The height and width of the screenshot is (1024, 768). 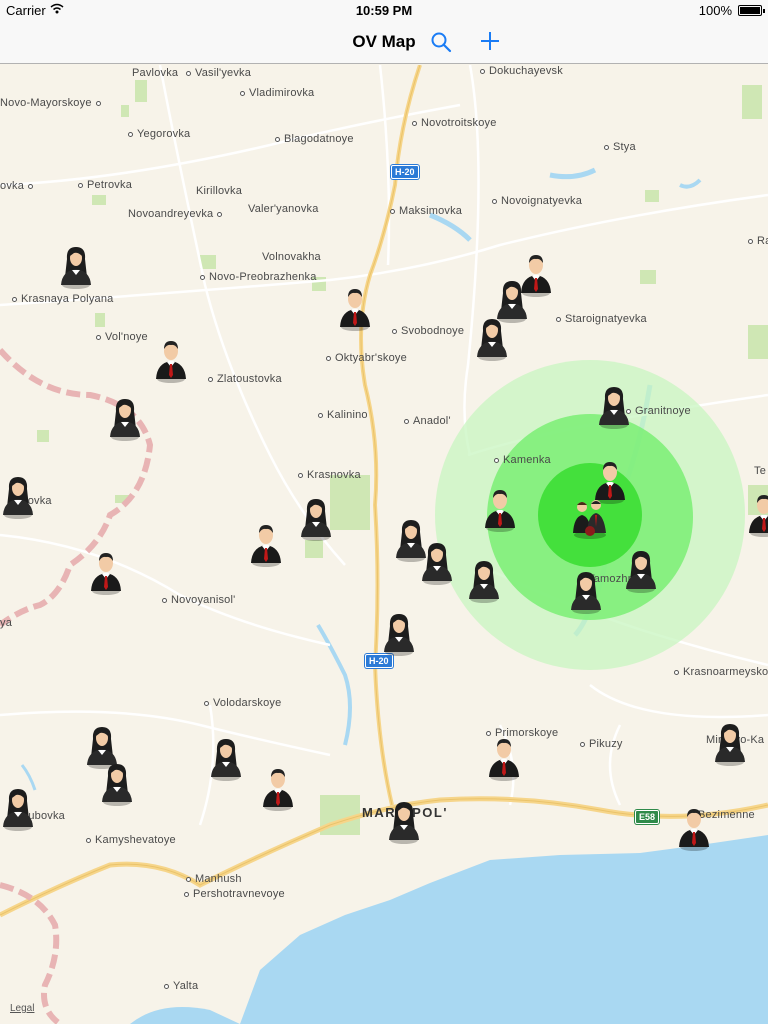 What do you see at coordinates (601, 744) in the screenshot?
I see `place-label: Pikuzy` at bounding box center [601, 744].